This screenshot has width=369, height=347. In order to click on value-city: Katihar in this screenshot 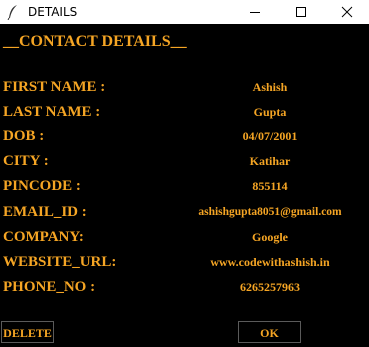, I will do `click(270, 161)`.